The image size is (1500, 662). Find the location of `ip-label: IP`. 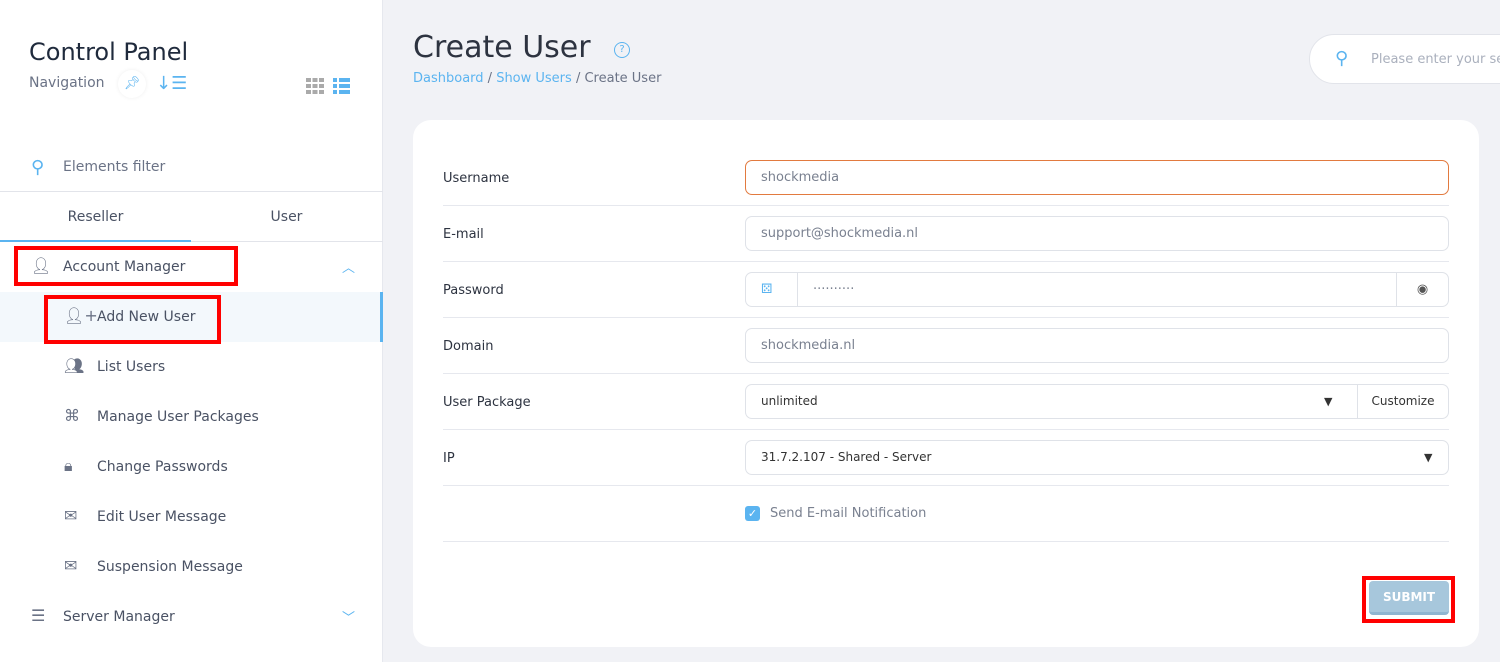

ip-label: IP is located at coordinates (449, 458).